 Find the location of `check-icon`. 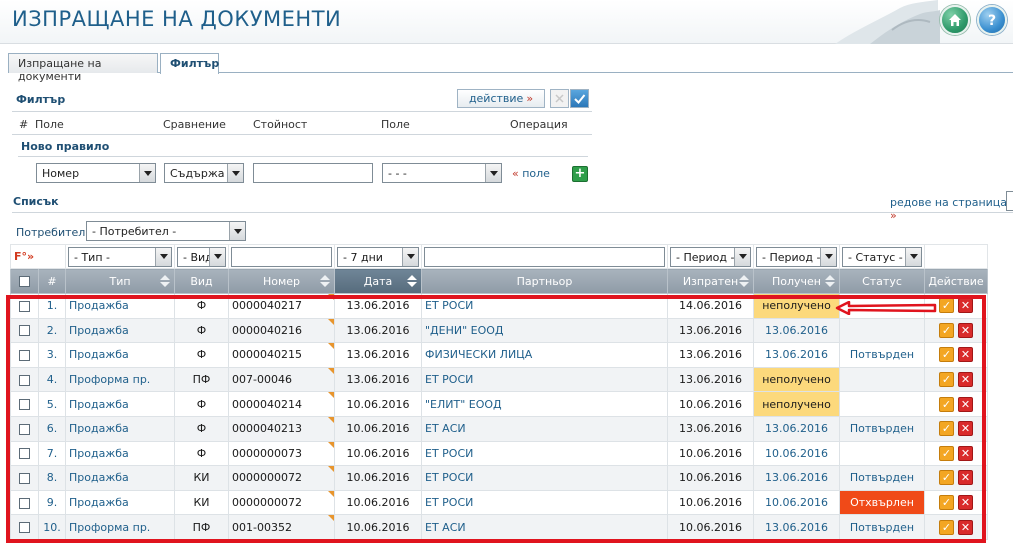

check-icon is located at coordinates (580, 99).